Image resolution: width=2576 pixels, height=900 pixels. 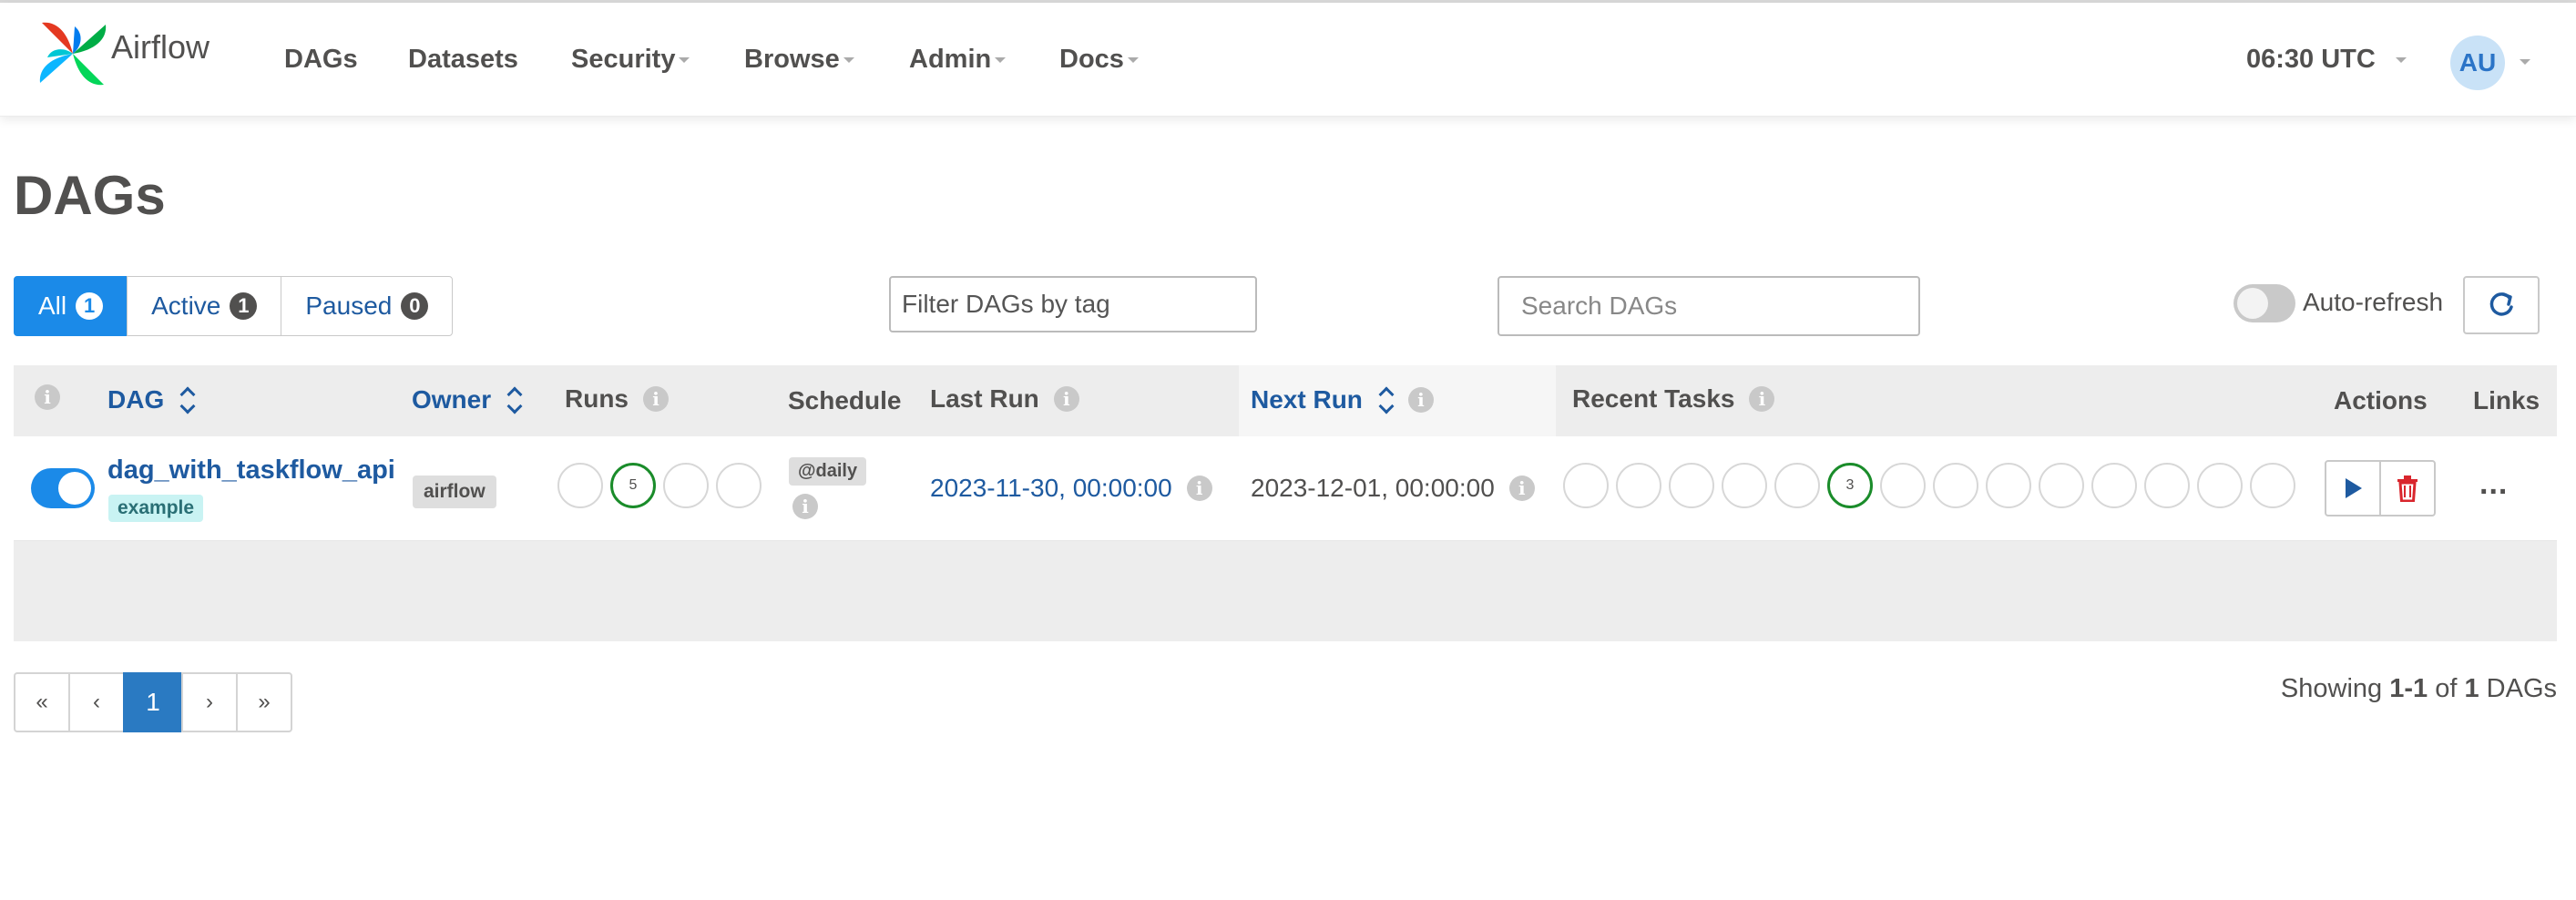 What do you see at coordinates (71, 306) in the screenshot?
I see `filter-all-button: All 1` at bounding box center [71, 306].